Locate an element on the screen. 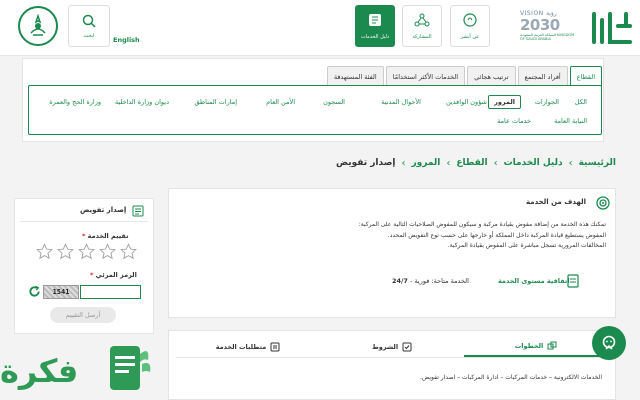  language-switch-link: English is located at coordinates (126, 40).